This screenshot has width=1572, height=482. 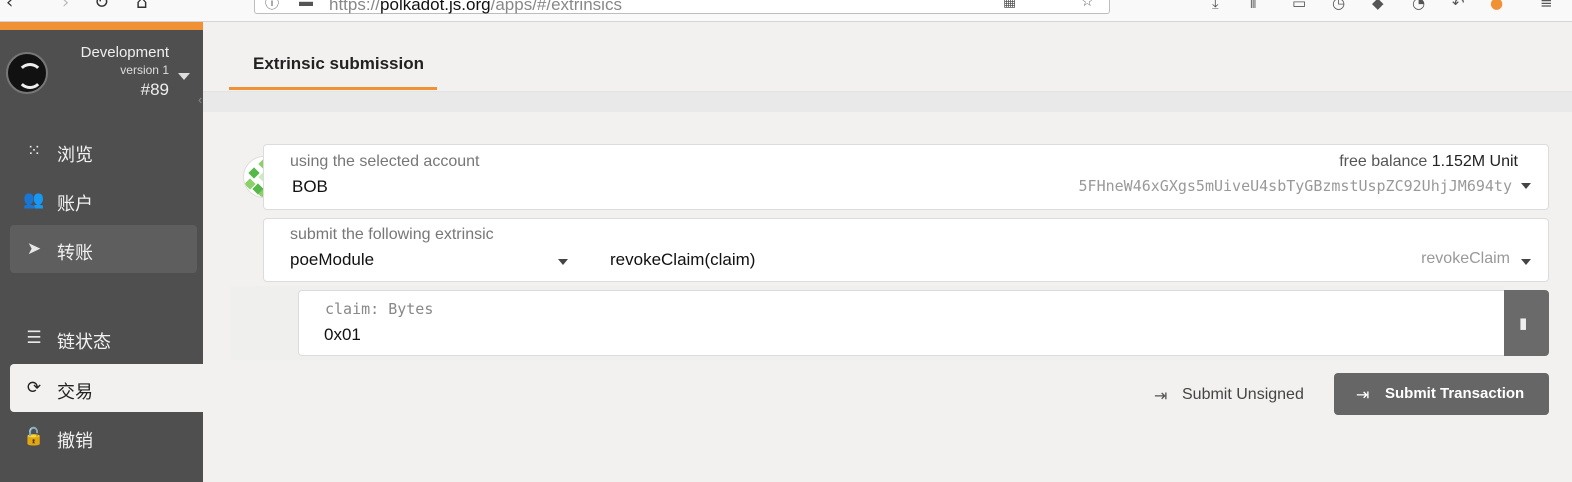 I want to click on submit-transaction-button: ⇥ Submit Transaction, so click(x=1441, y=394).